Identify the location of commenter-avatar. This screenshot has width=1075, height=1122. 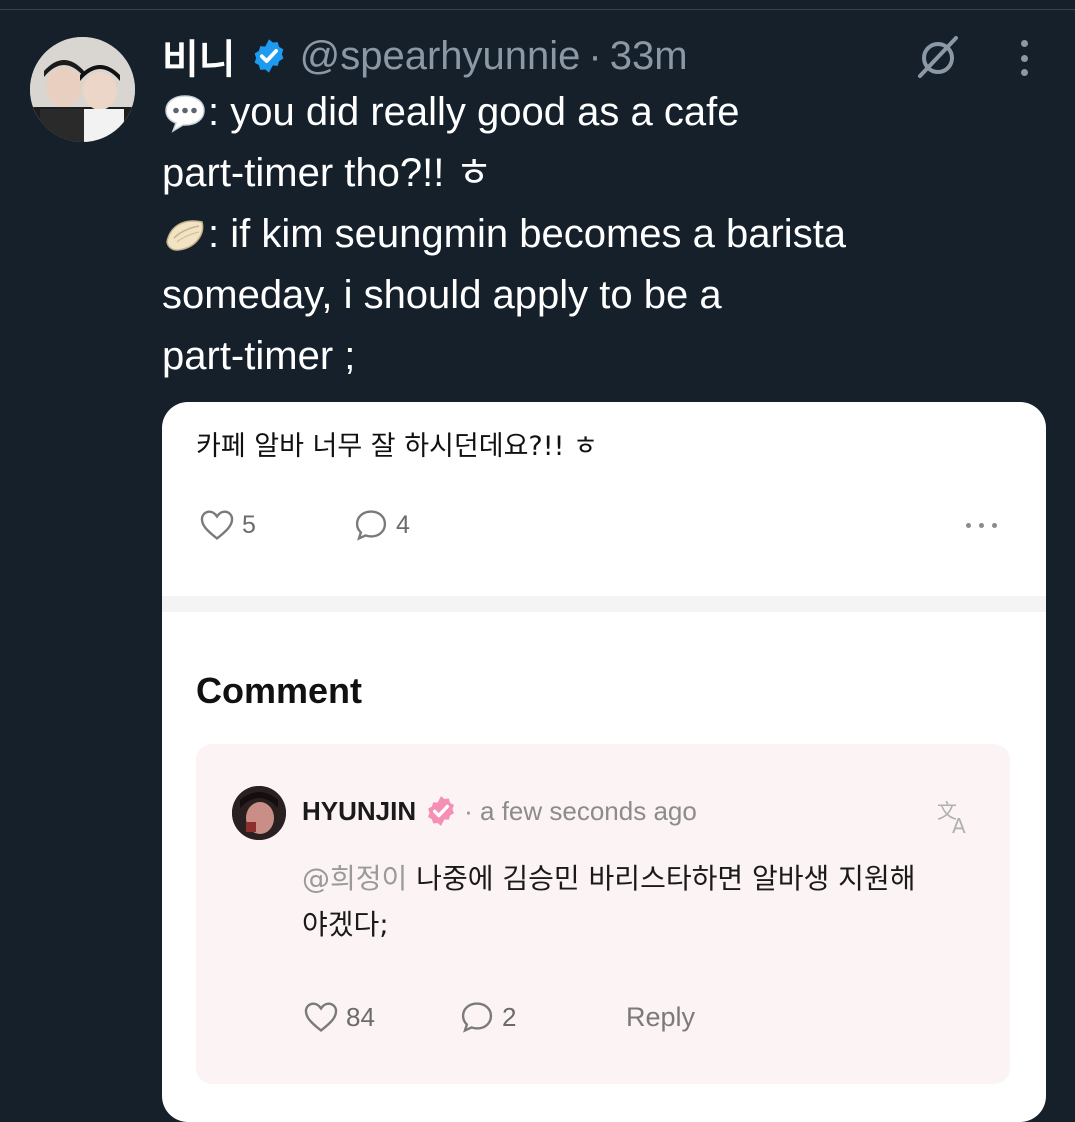
(259, 813).